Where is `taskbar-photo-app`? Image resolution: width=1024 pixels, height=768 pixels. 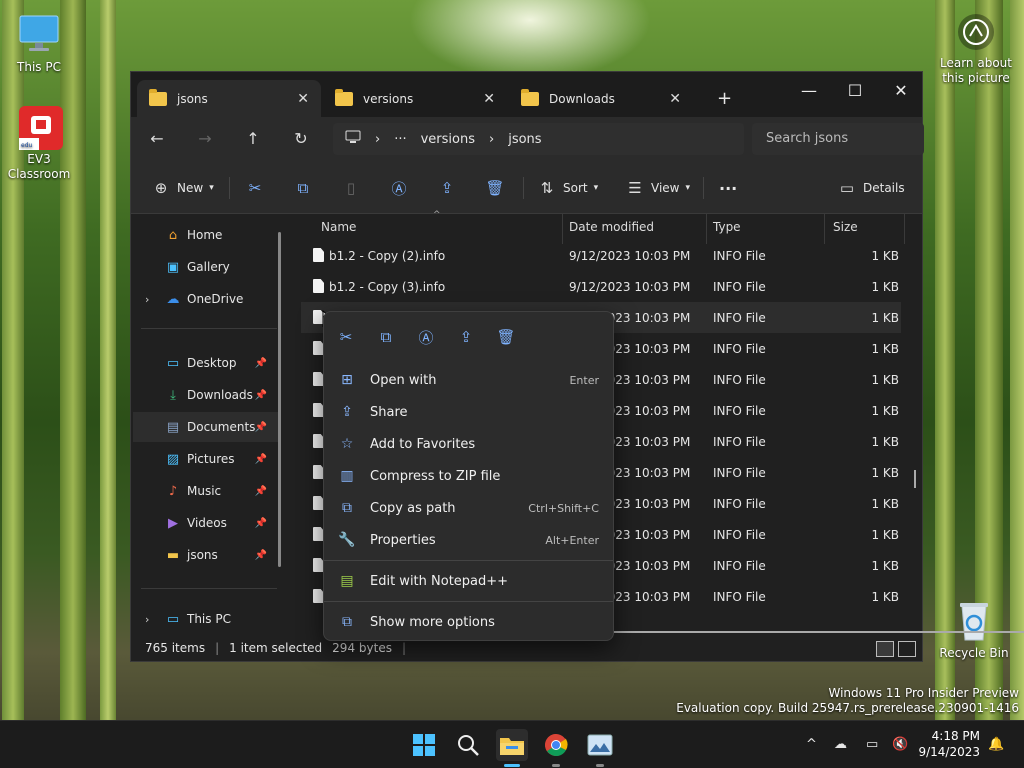 taskbar-photo-app is located at coordinates (600, 745).